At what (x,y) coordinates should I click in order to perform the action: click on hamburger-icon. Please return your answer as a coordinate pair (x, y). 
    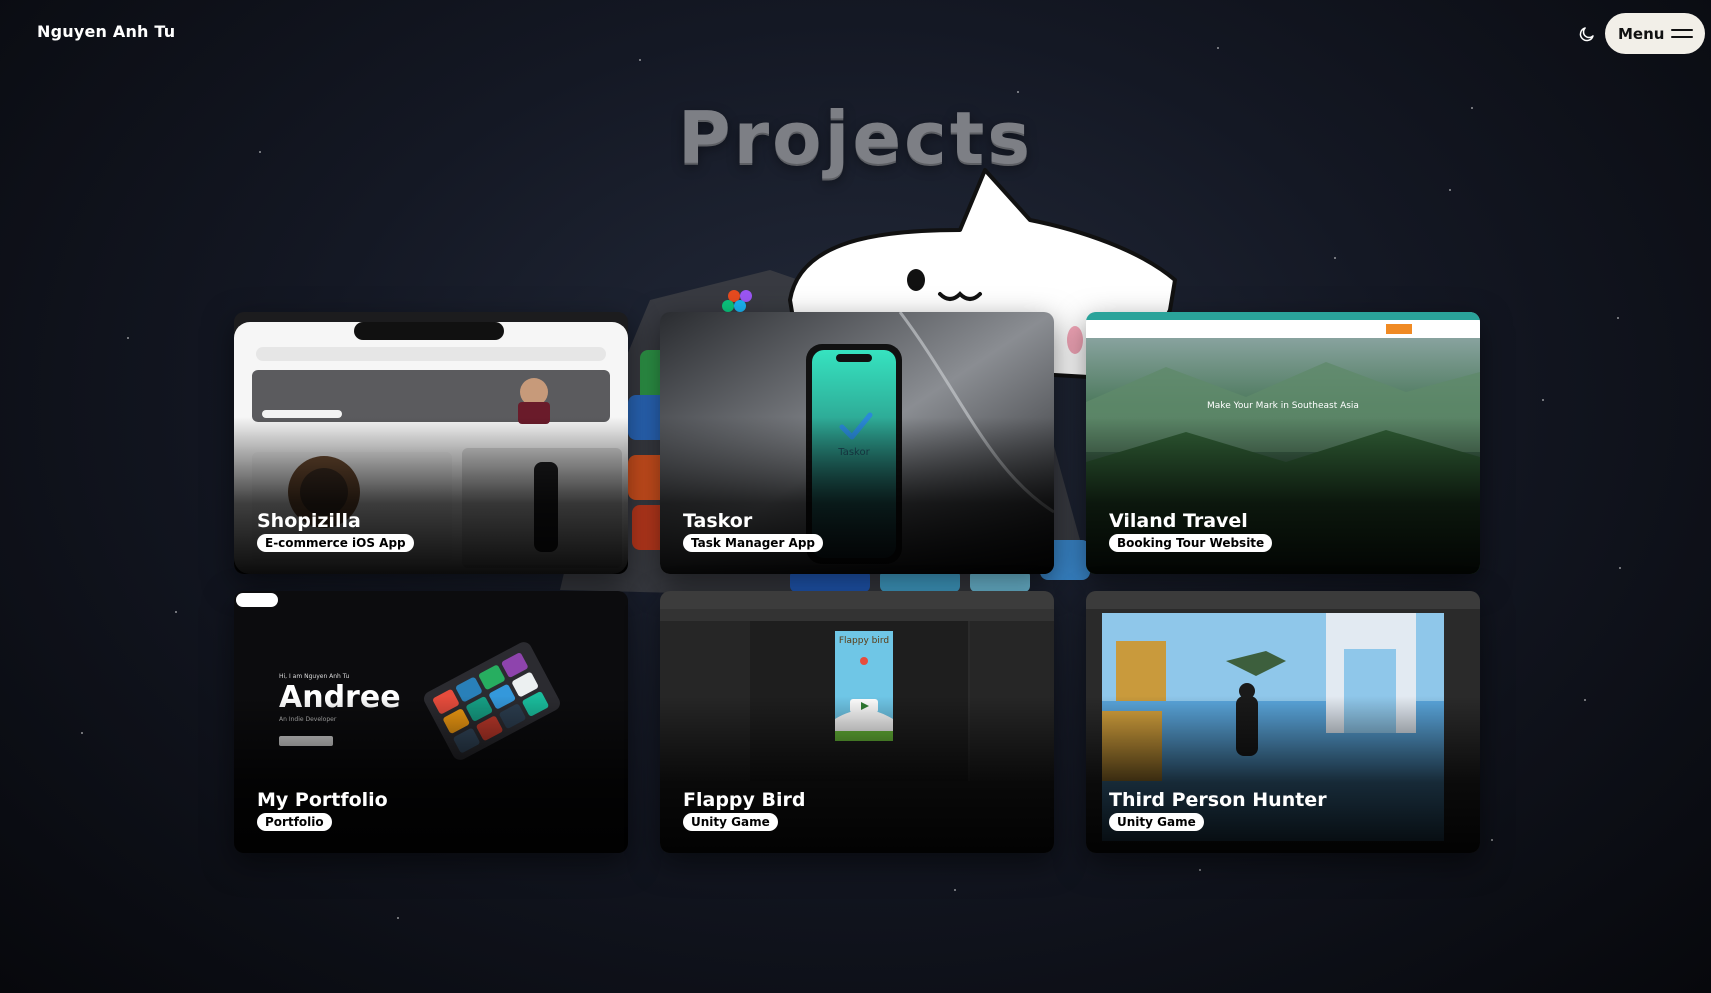
    Looking at the image, I should click on (1682, 33).